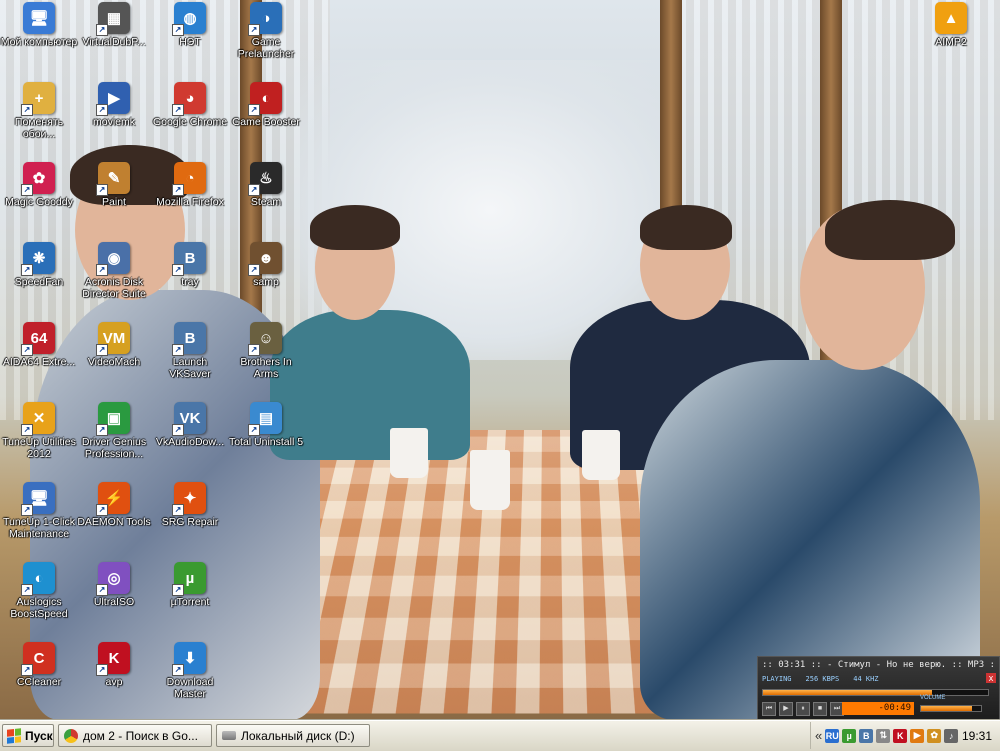  Describe the element at coordinates (38, 419) in the screenshot. I see `tuneup-utilities-icon: ✕ ↗` at that location.